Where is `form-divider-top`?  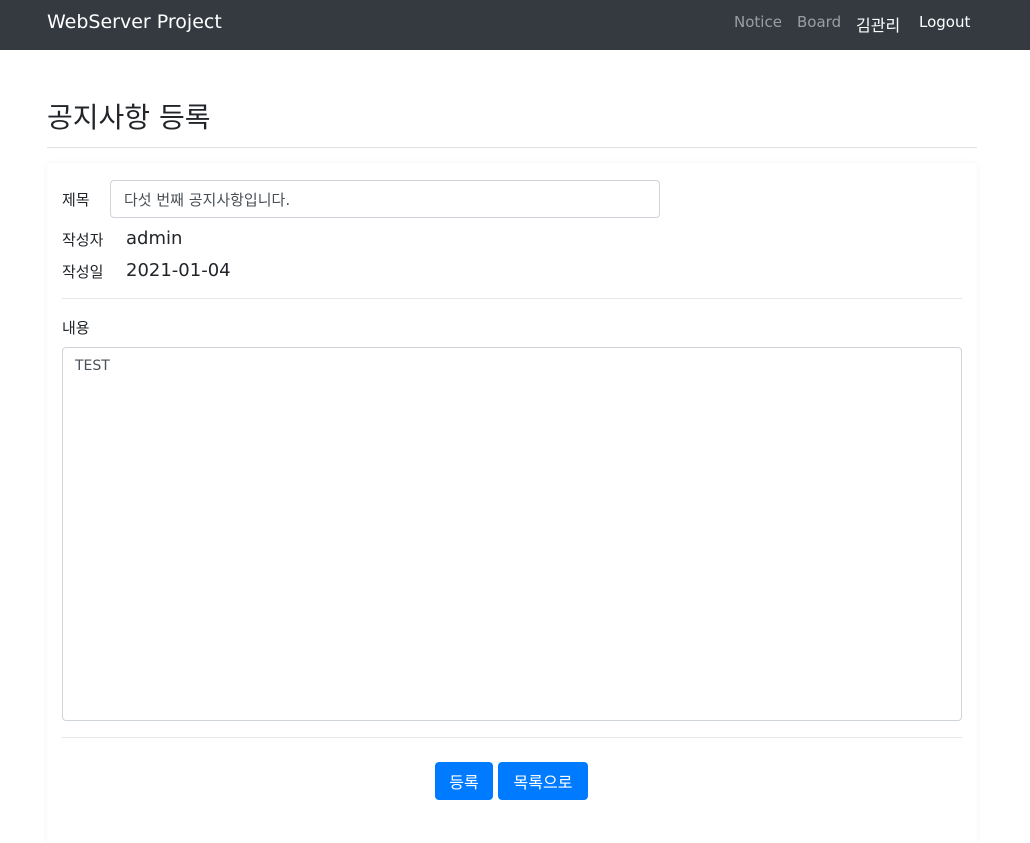
form-divider-top is located at coordinates (512, 298).